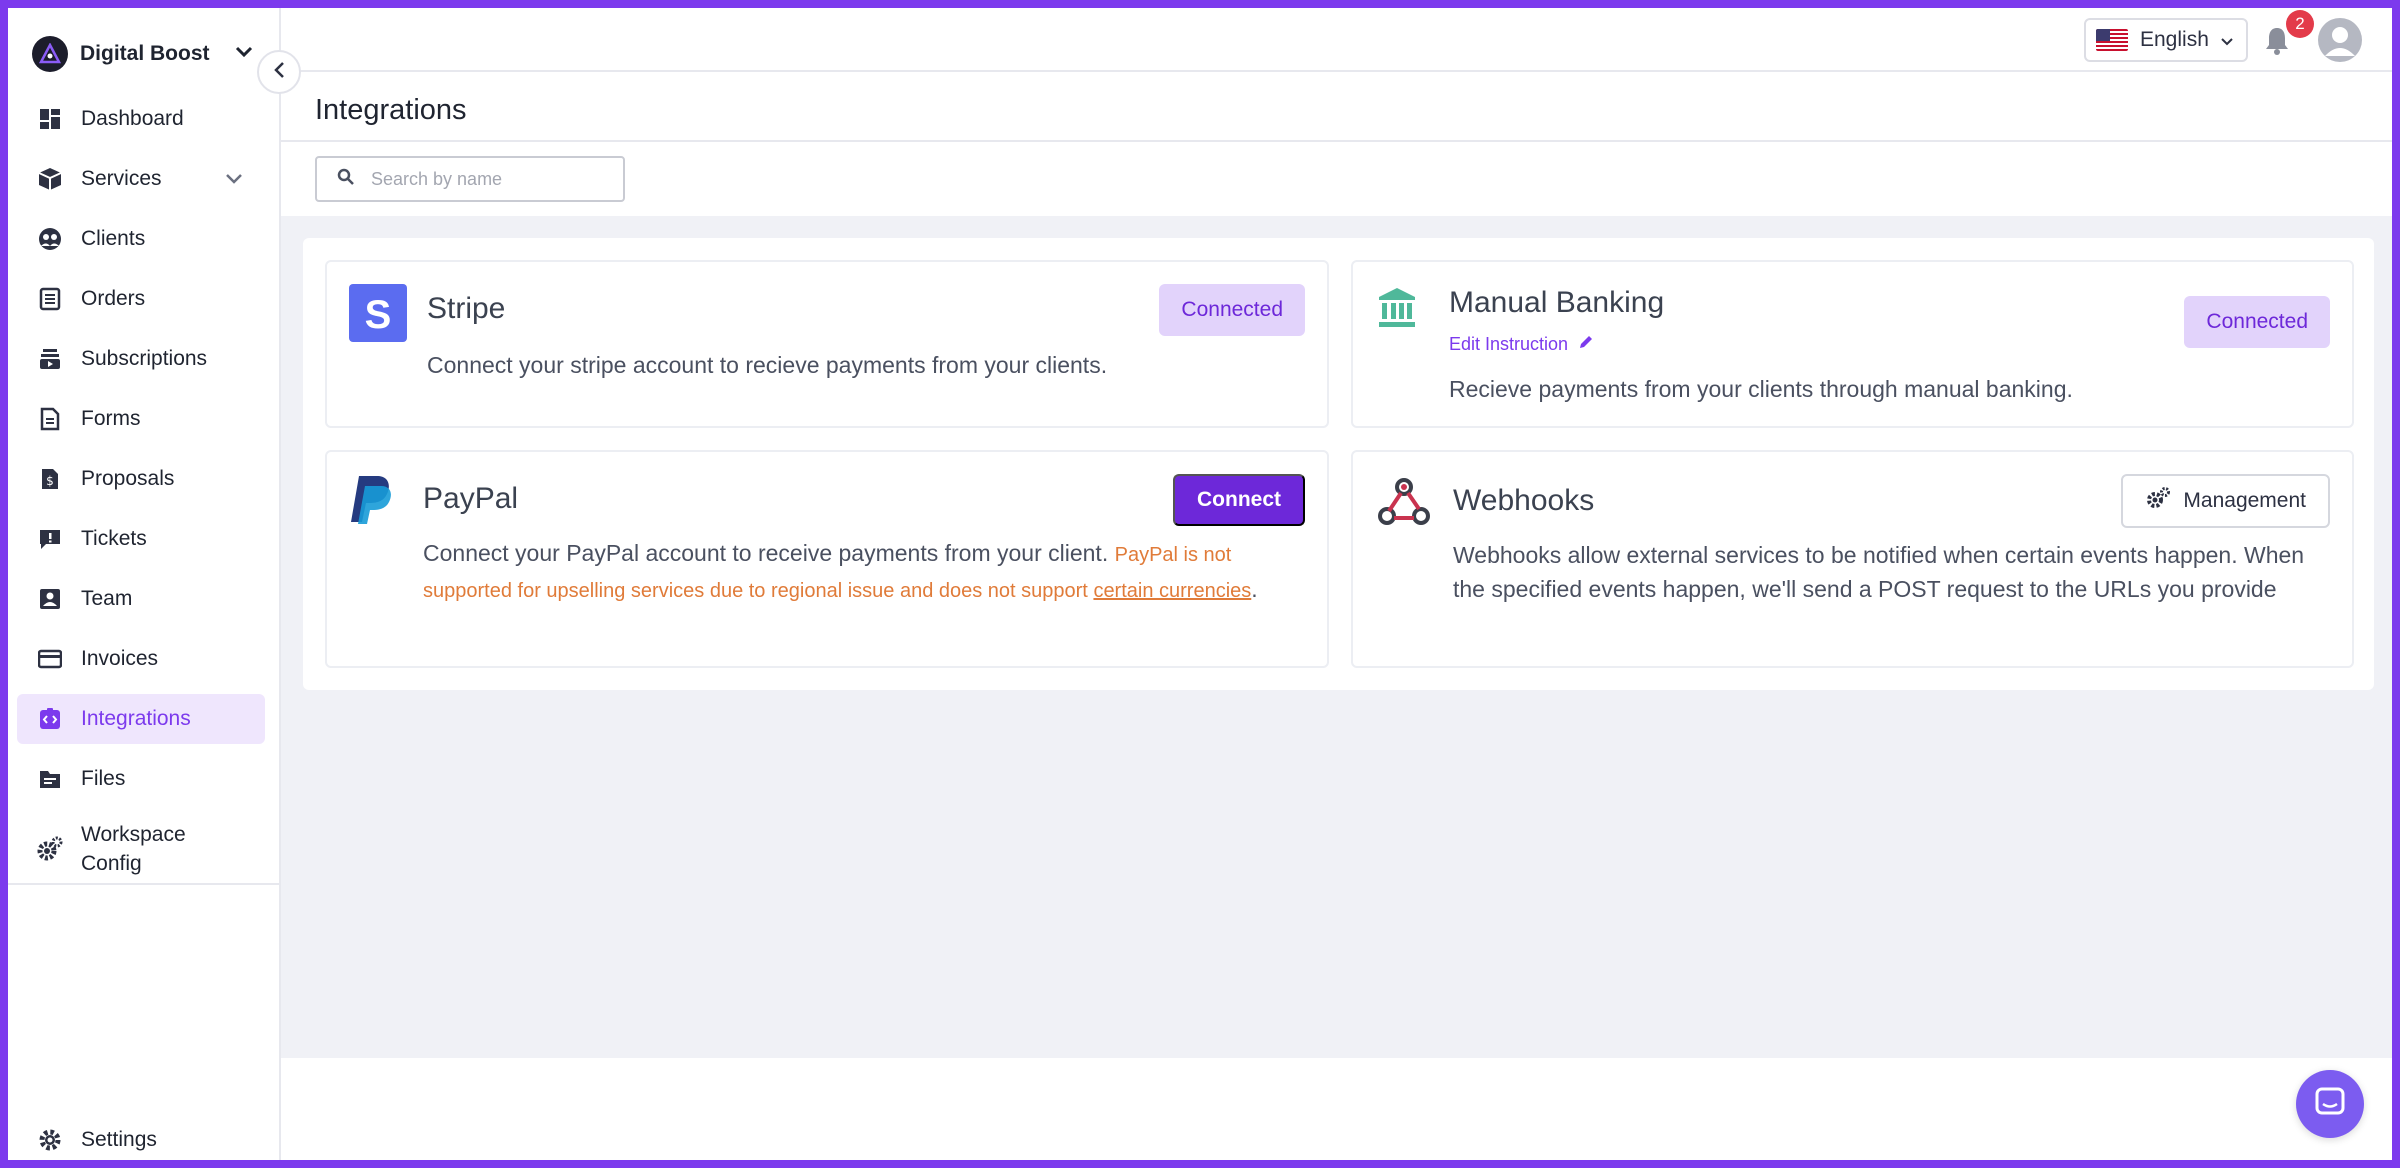 This screenshot has width=2400, height=1168. Describe the element at coordinates (103, 778) in the screenshot. I see `sidebar-item-label: Files` at that location.